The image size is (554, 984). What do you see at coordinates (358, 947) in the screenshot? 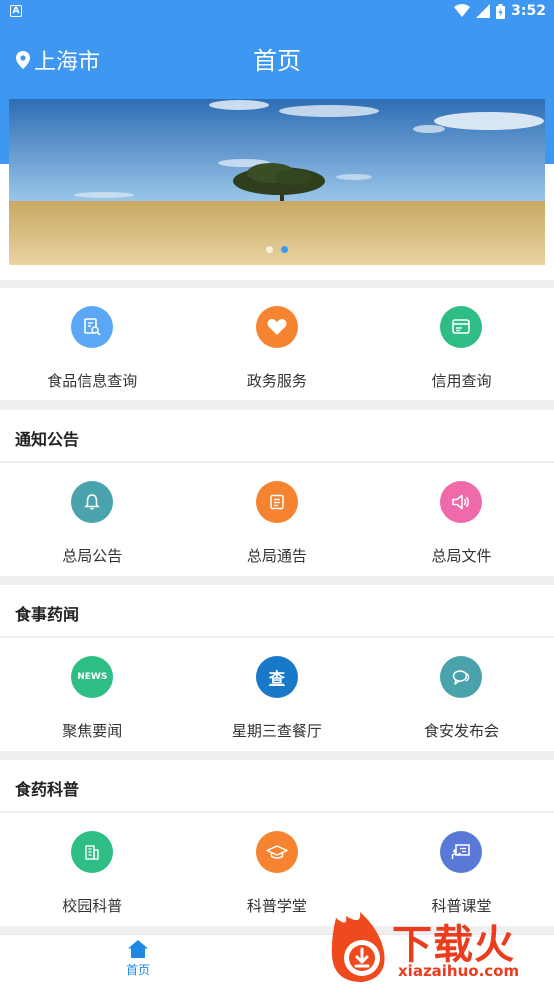
I see `flame-logo-icon` at bounding box center [358, 947].